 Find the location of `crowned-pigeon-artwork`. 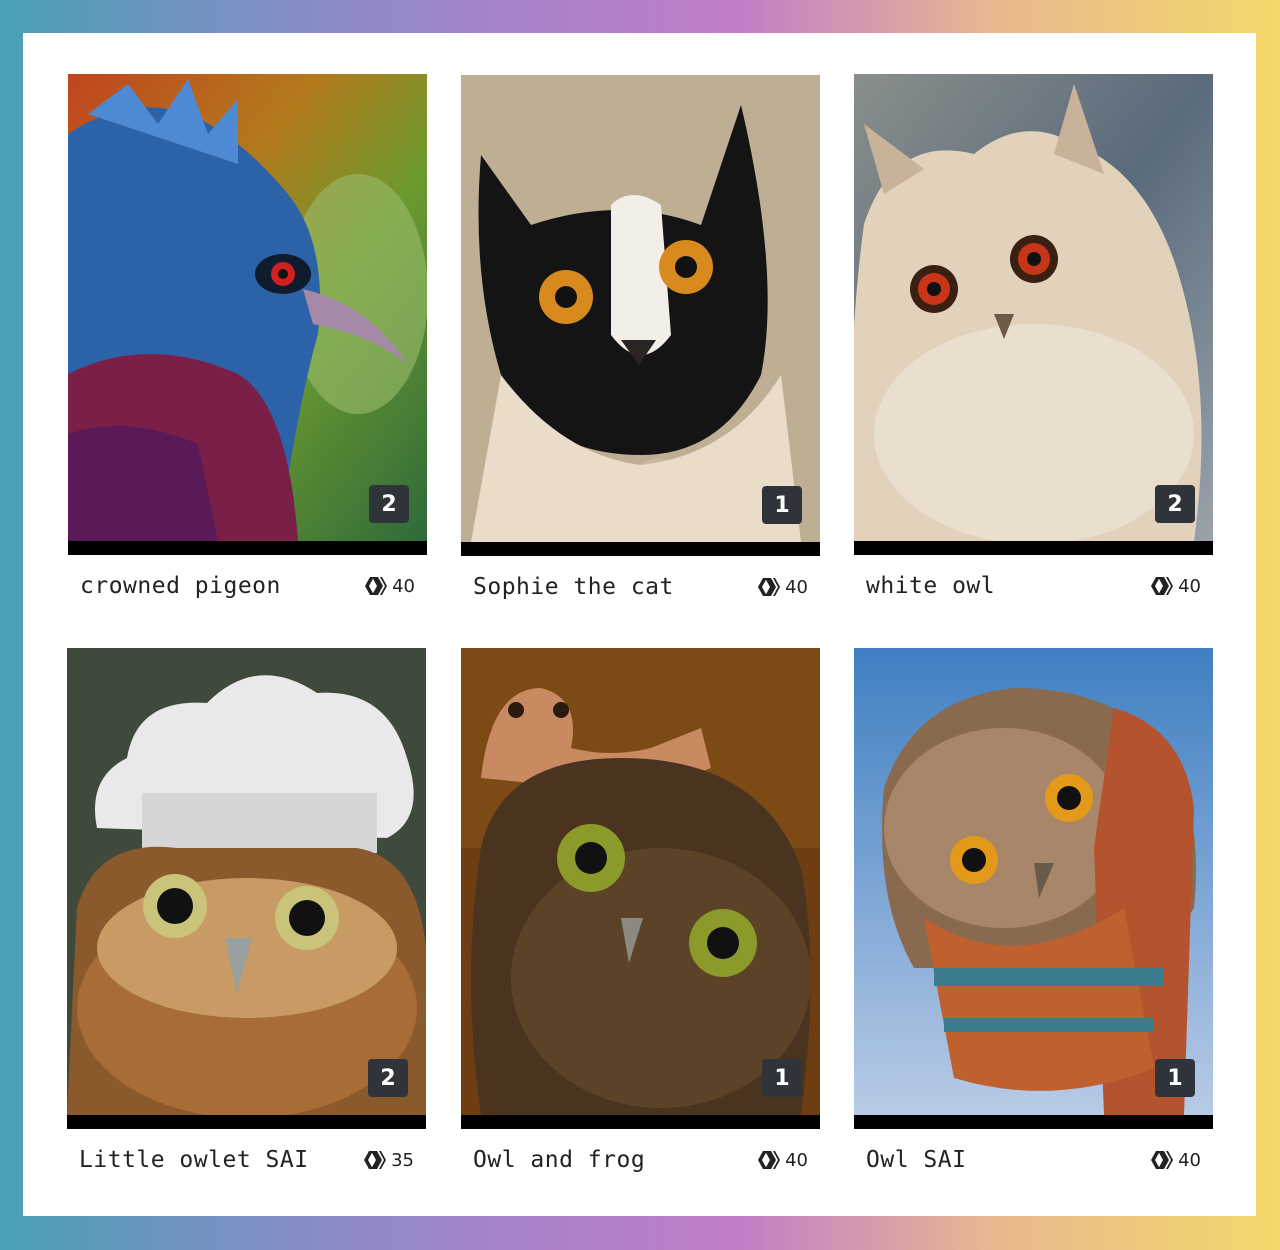

crowned-pigeon-artwork is located at coordinates (247, 307).